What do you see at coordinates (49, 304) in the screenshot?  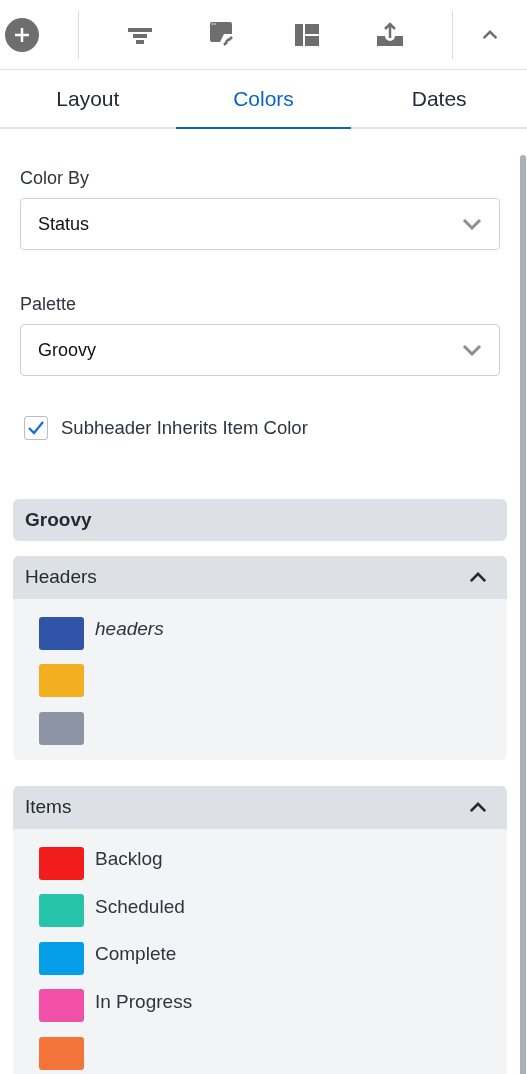 I see `field-label: Palette` at bounding box center [49, 304].